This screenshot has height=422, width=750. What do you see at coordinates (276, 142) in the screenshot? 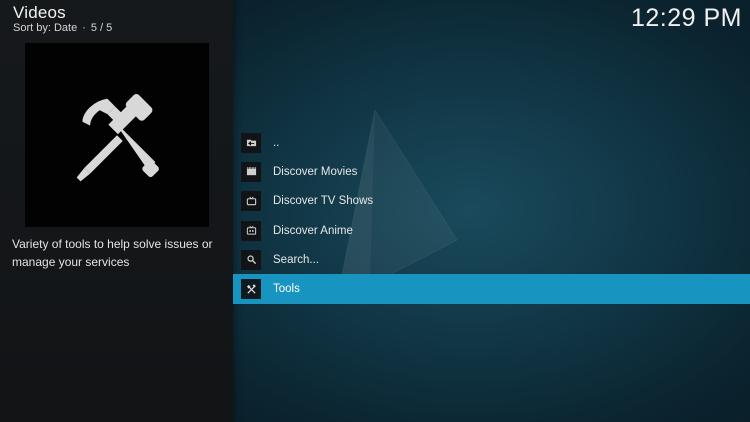
I see `list-item-label: ..` at bounding box center [276, 142].